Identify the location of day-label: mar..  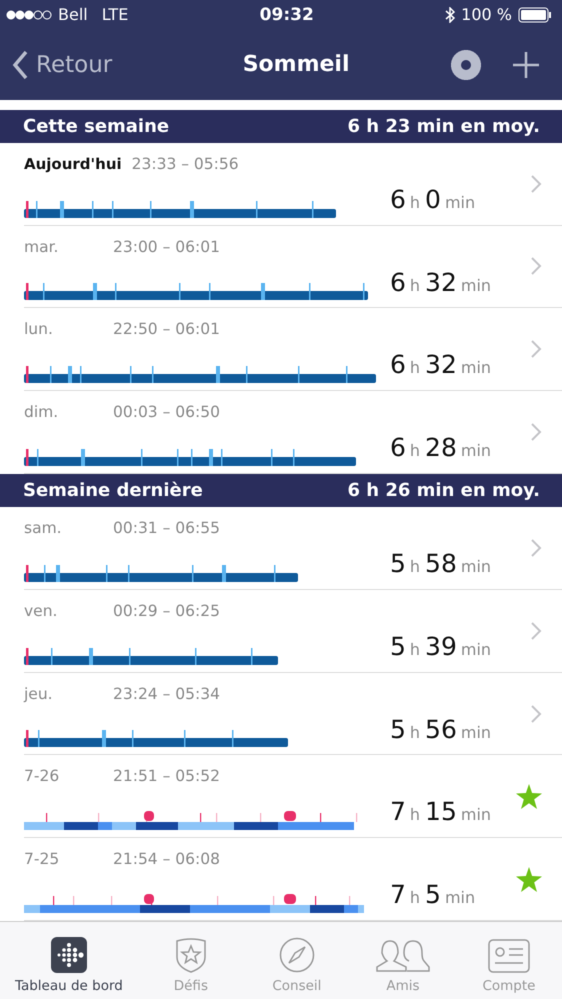
(42, 247).